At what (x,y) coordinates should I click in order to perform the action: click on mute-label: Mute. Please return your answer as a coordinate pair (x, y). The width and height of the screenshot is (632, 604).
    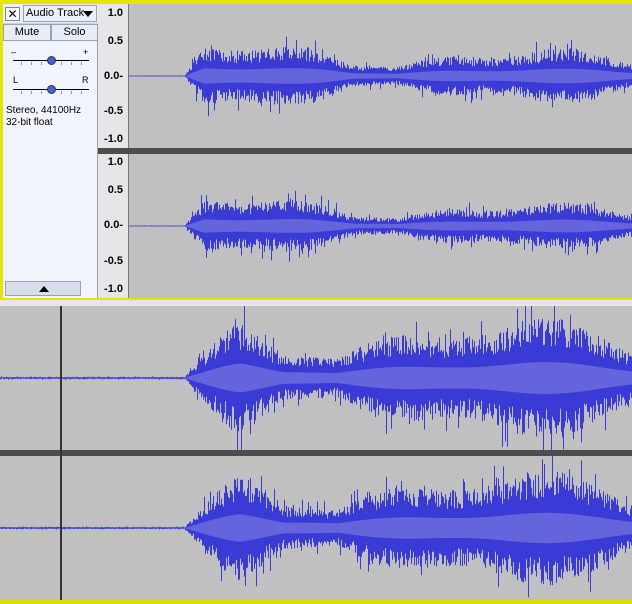
    Looking at the image, I should click on (27, 32).